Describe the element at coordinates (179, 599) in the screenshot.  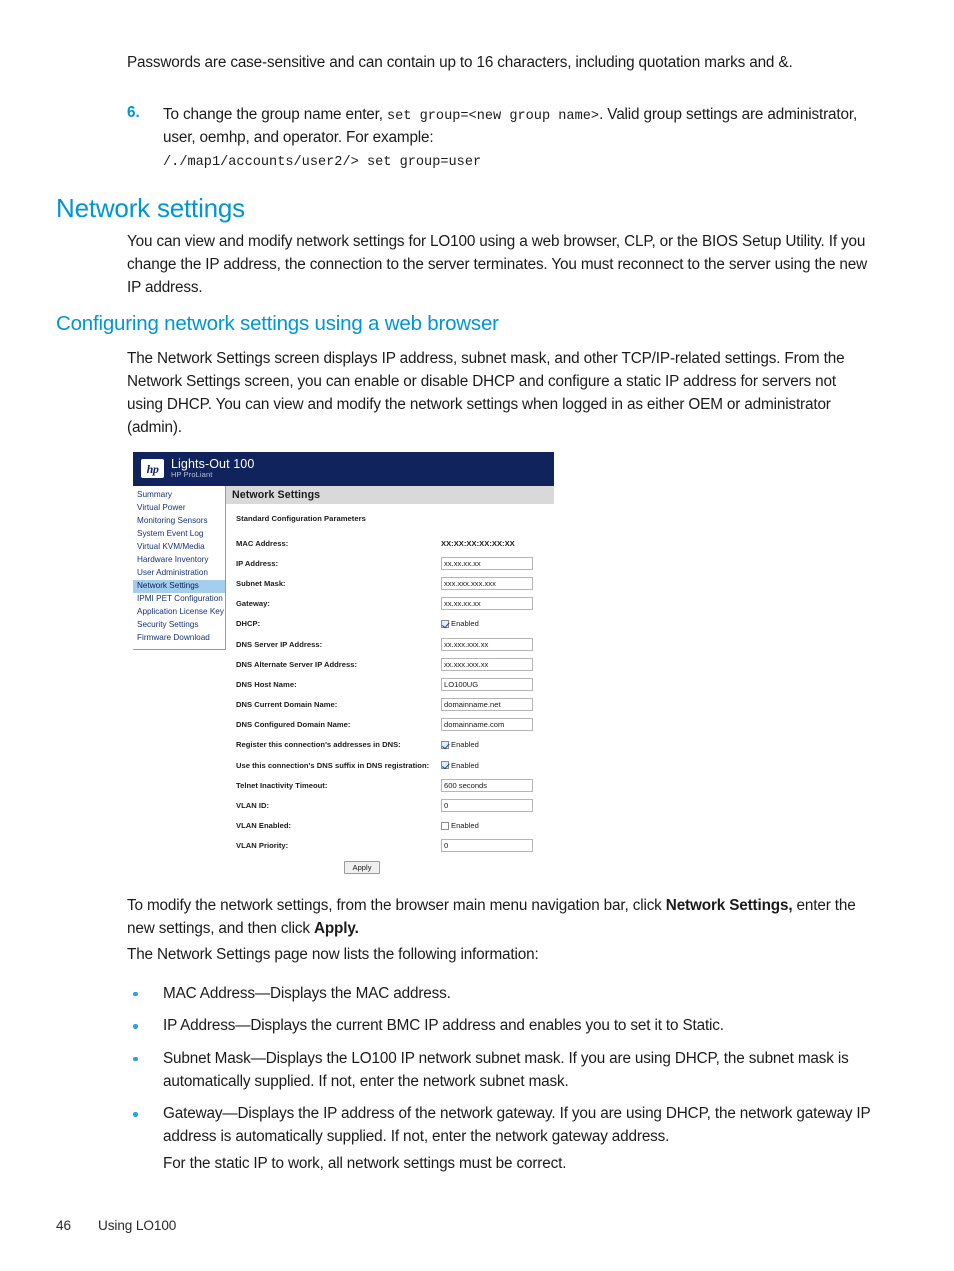
I see `sidebar-item-ipmi-pet-config: IPMI PET Configuration` at that location.